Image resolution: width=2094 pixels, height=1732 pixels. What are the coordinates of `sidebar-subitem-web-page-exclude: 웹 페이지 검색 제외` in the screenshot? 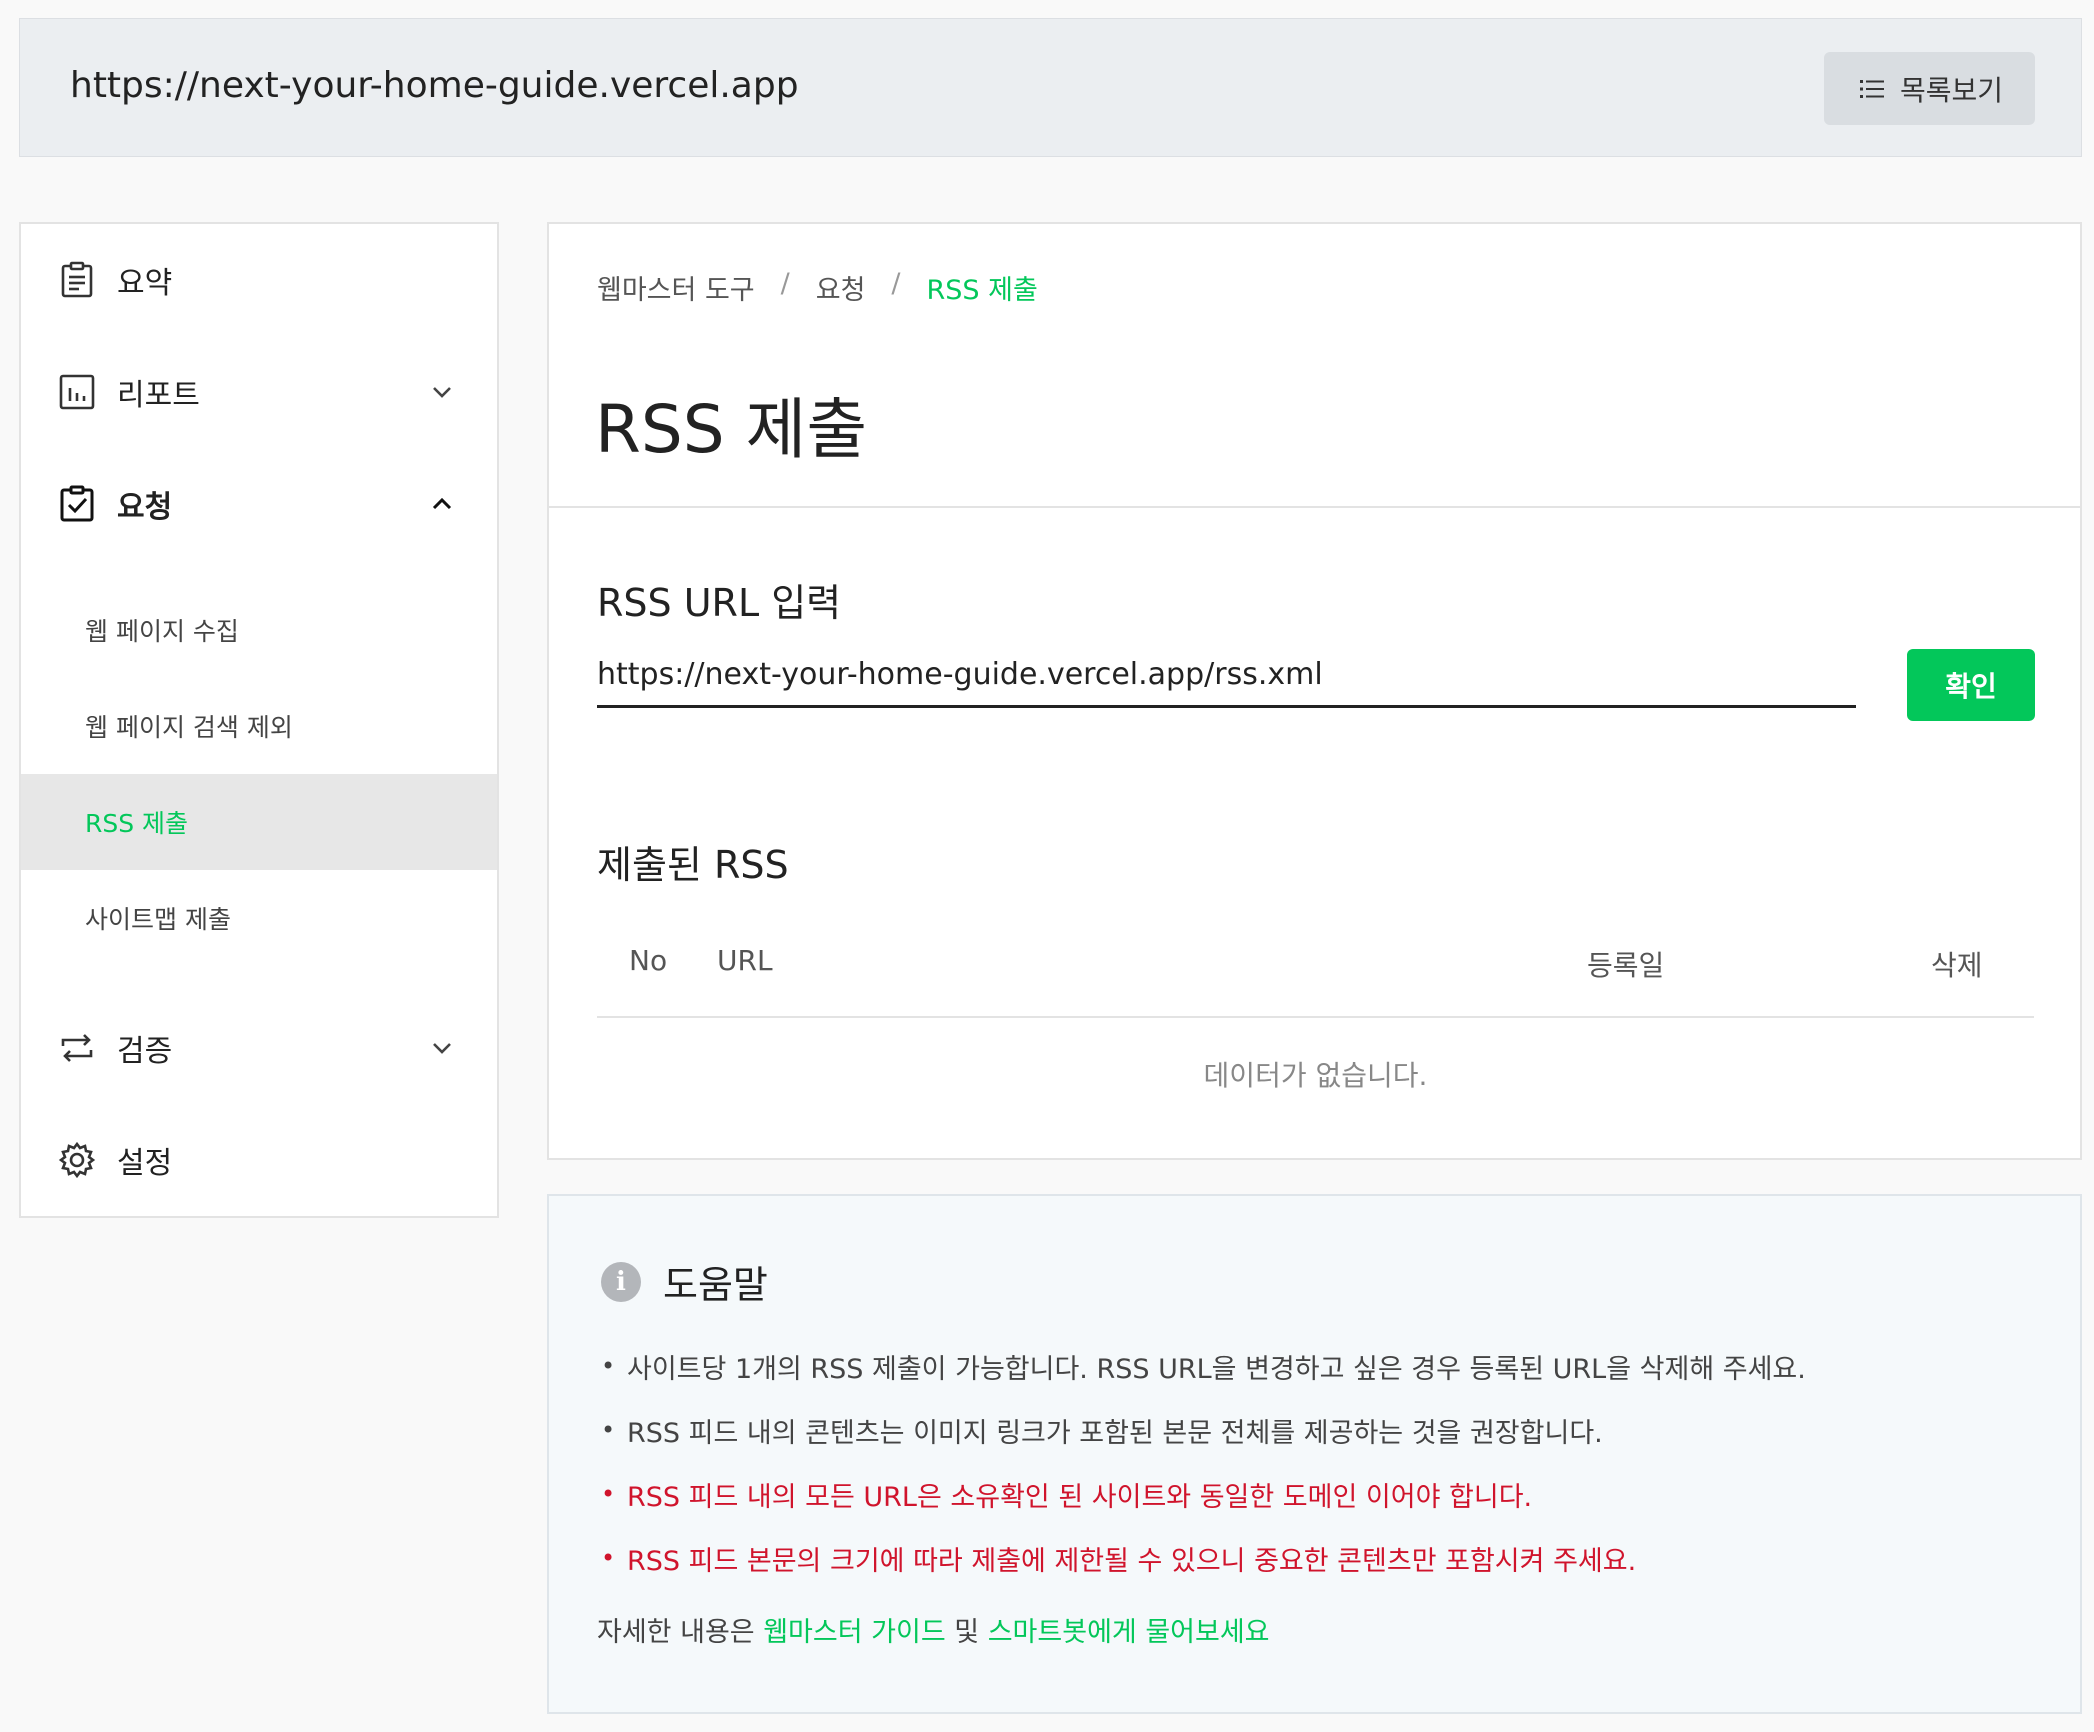 It's located at (259, 726).